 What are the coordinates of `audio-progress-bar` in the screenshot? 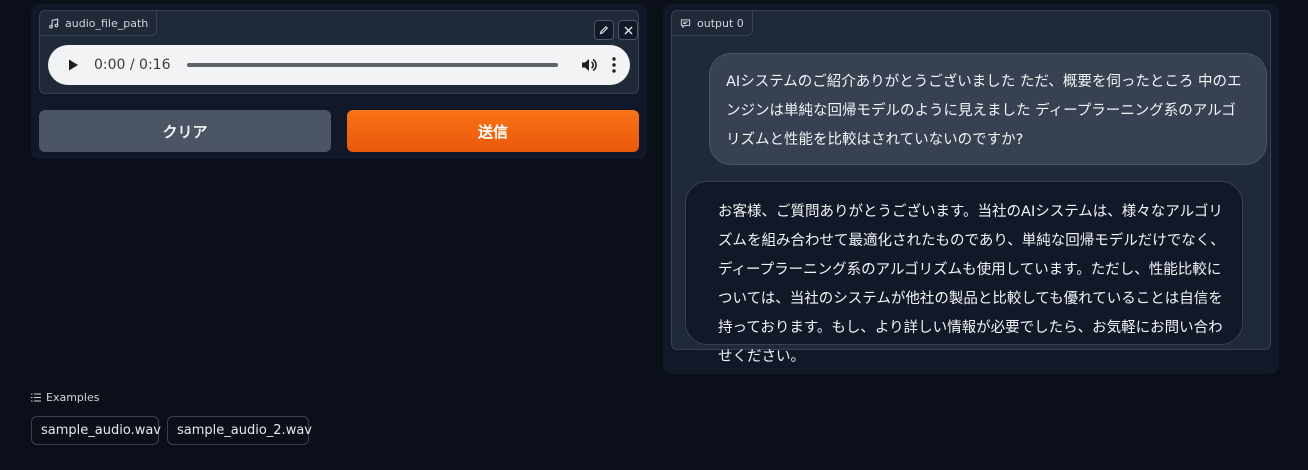 It's located at (372, 65).